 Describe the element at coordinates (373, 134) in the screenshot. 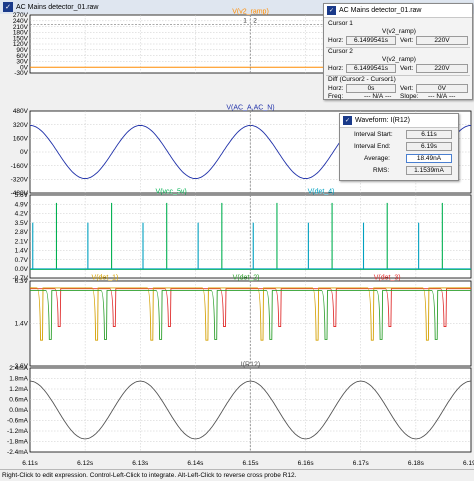

I see `interval-start-label: Interval Start:` at that location.